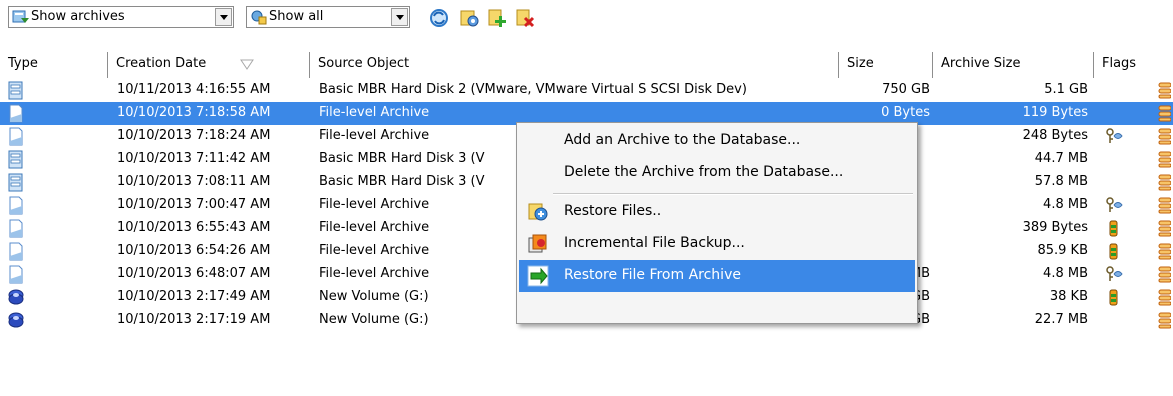  What do you see at coordinates (538, 276) in the screenshot?
I see `restore-arrow-icon` at bounding box center [538, 276].